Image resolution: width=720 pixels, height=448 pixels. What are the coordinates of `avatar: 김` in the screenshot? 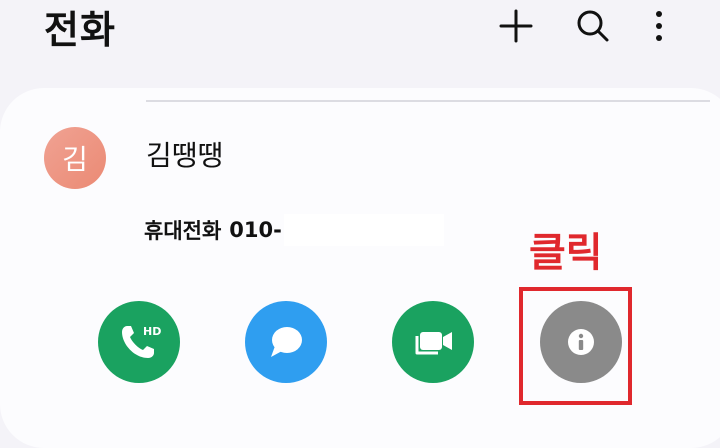 It's located at (75, 158).